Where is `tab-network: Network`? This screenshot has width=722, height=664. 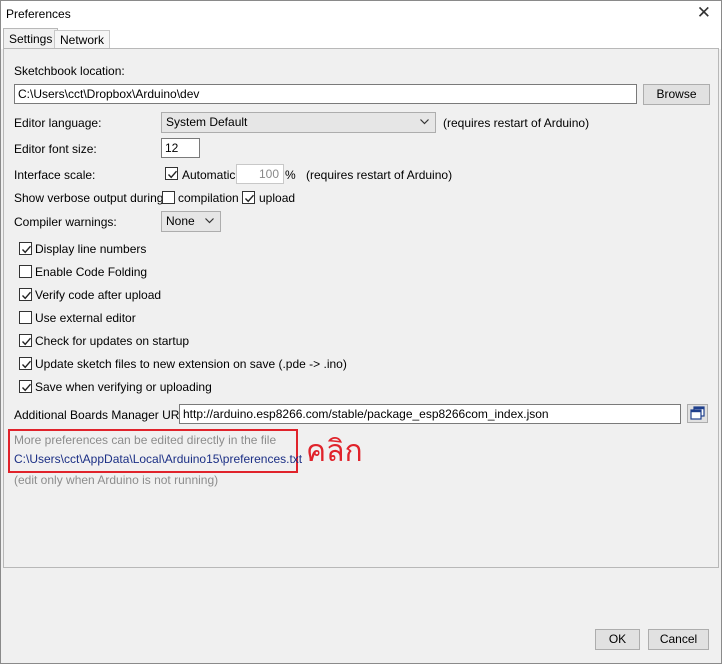 tab-network: Network is located at coordinates (82, 39).